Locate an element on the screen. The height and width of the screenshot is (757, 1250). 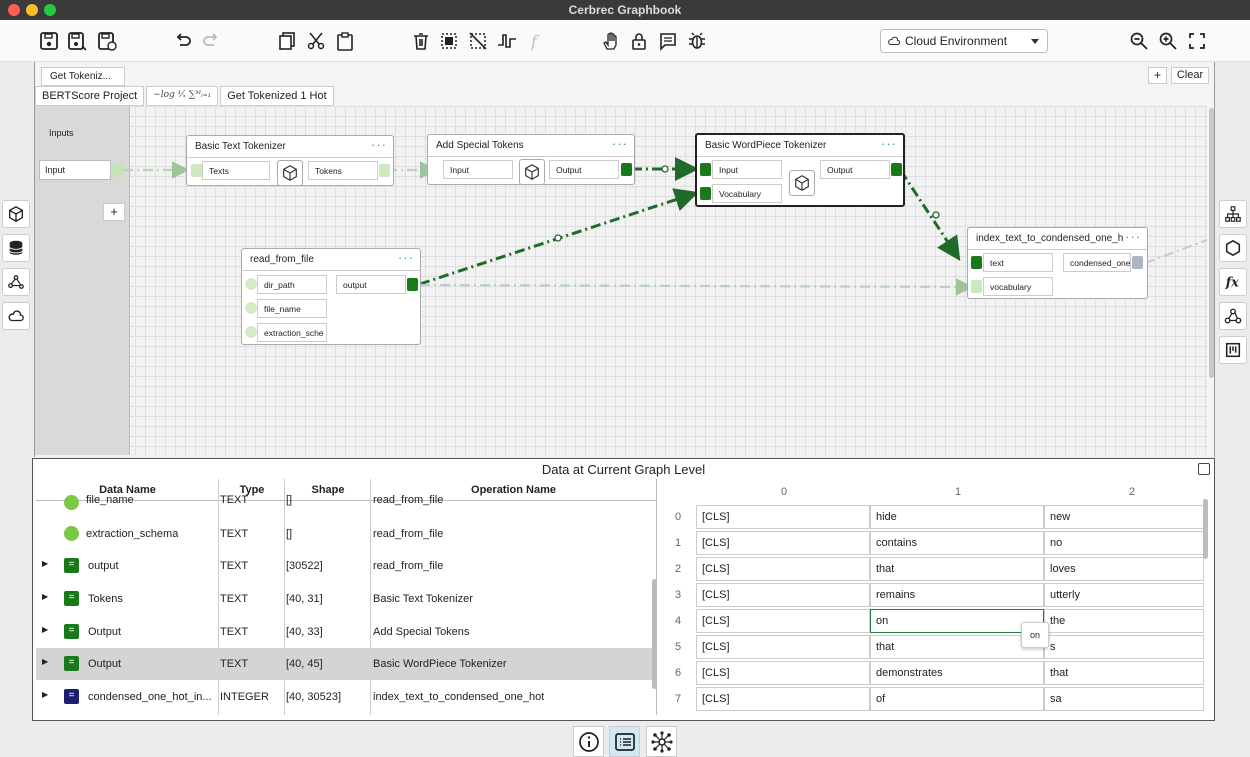
grid-cell: demonstrates is located at coordinates (957, 673).